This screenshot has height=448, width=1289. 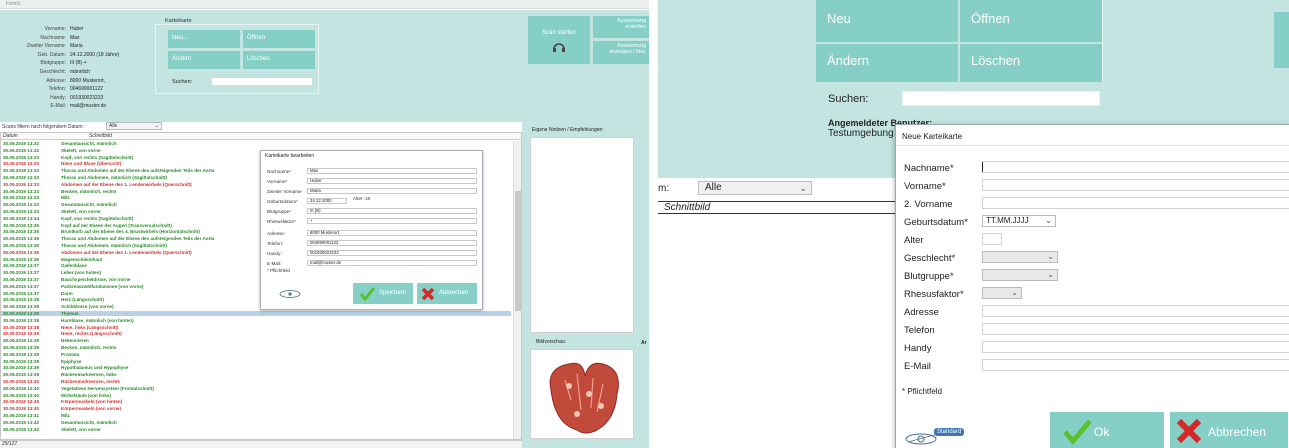 I want to click on table-row: 30.09.2019 13:38 Thymus, so click(x=256, y=314).